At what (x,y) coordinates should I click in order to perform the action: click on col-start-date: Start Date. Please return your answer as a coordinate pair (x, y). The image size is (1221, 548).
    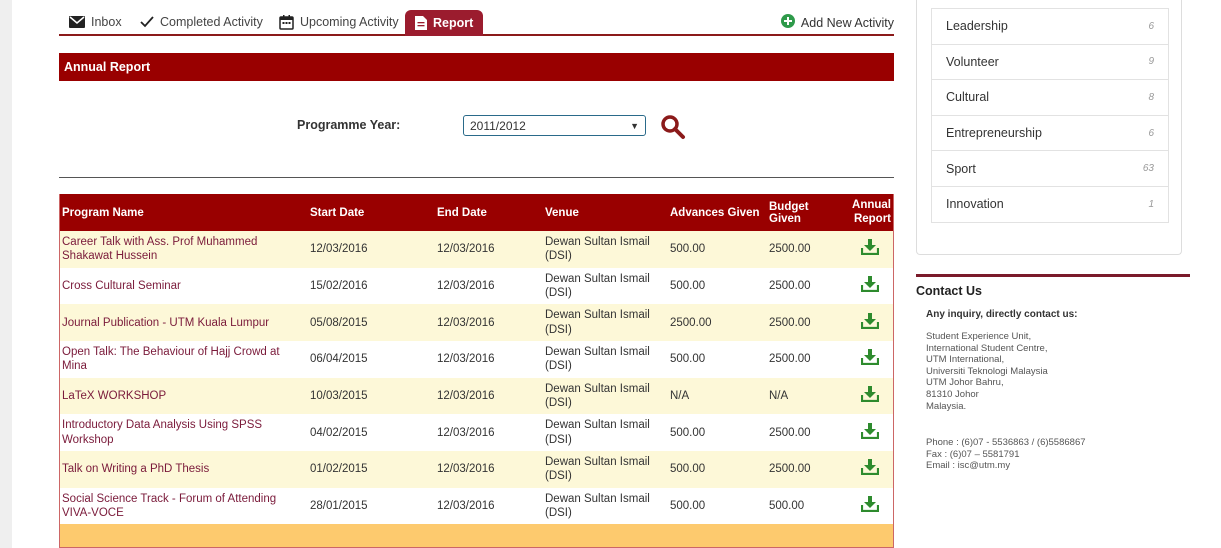
    Looking at the image, I should click on (370, 212).